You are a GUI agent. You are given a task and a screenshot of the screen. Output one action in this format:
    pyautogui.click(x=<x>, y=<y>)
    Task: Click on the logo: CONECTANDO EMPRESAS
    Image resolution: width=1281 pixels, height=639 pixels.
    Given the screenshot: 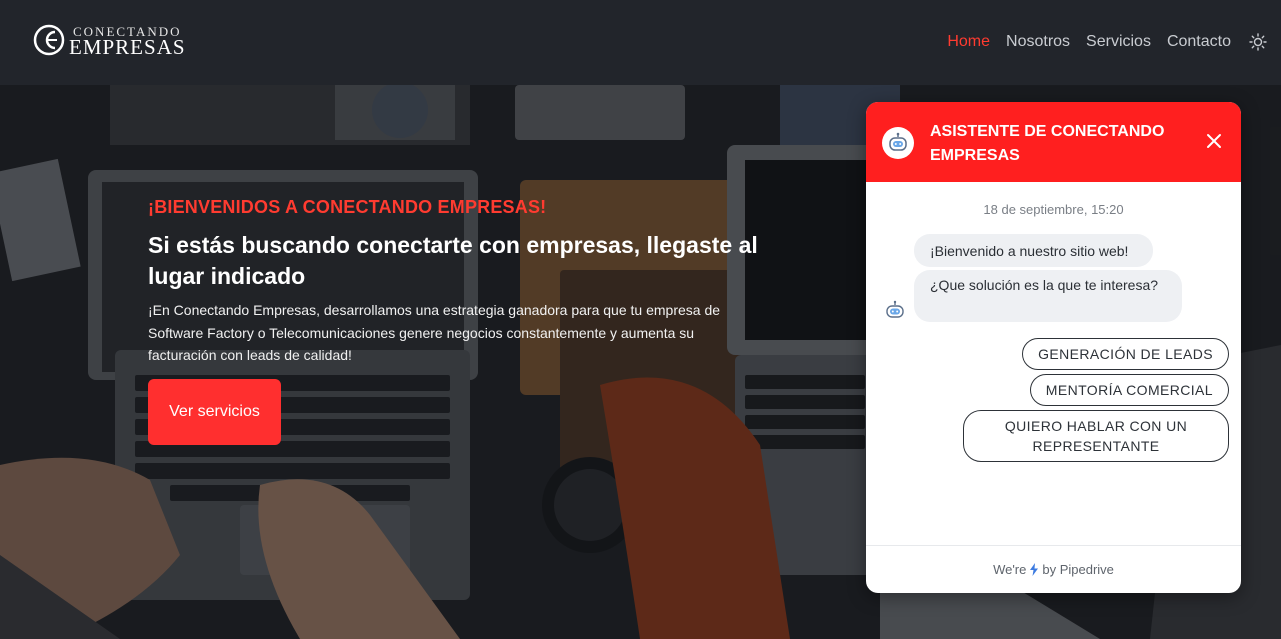 What is the action you would take?
    pyautogui.click(x=123, y=40)
    